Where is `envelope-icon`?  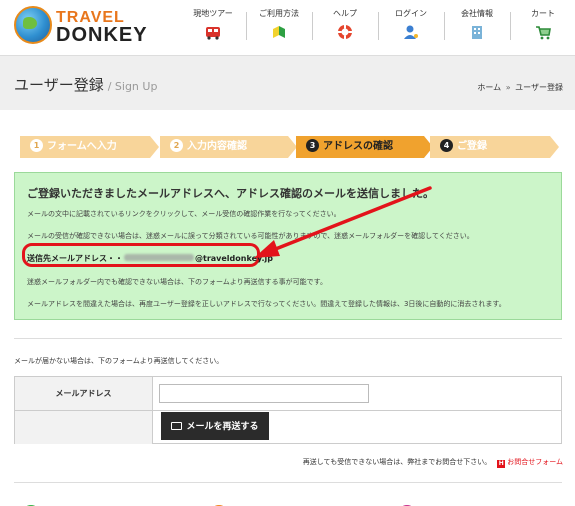 envelope-icon is located at coordinates (177, 426).